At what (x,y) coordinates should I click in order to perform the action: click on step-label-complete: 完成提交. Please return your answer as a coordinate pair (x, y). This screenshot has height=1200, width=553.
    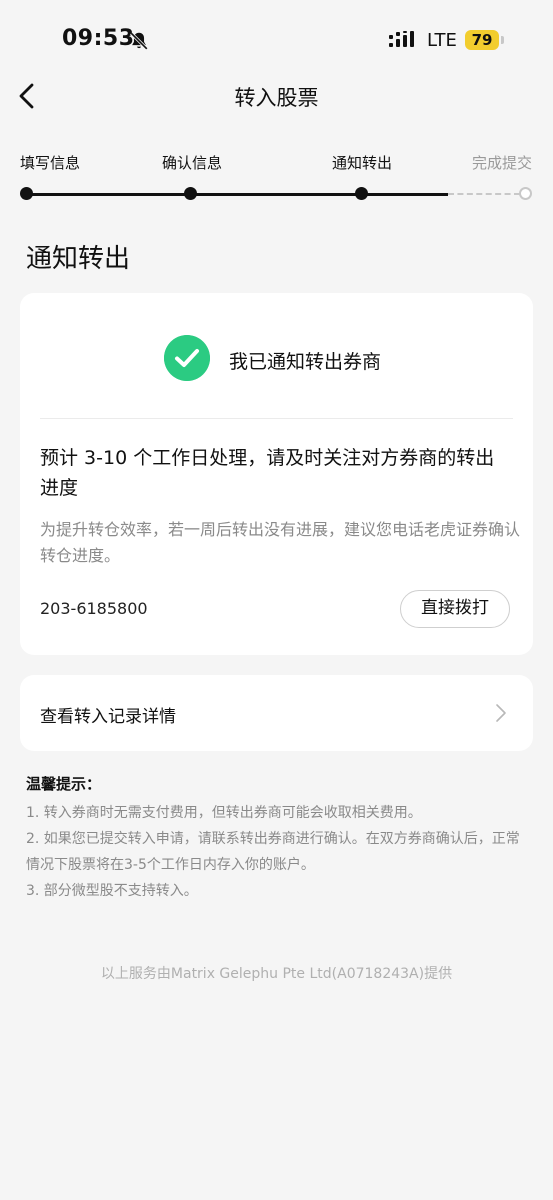
    Looking at the image, I should click on (502, 163).